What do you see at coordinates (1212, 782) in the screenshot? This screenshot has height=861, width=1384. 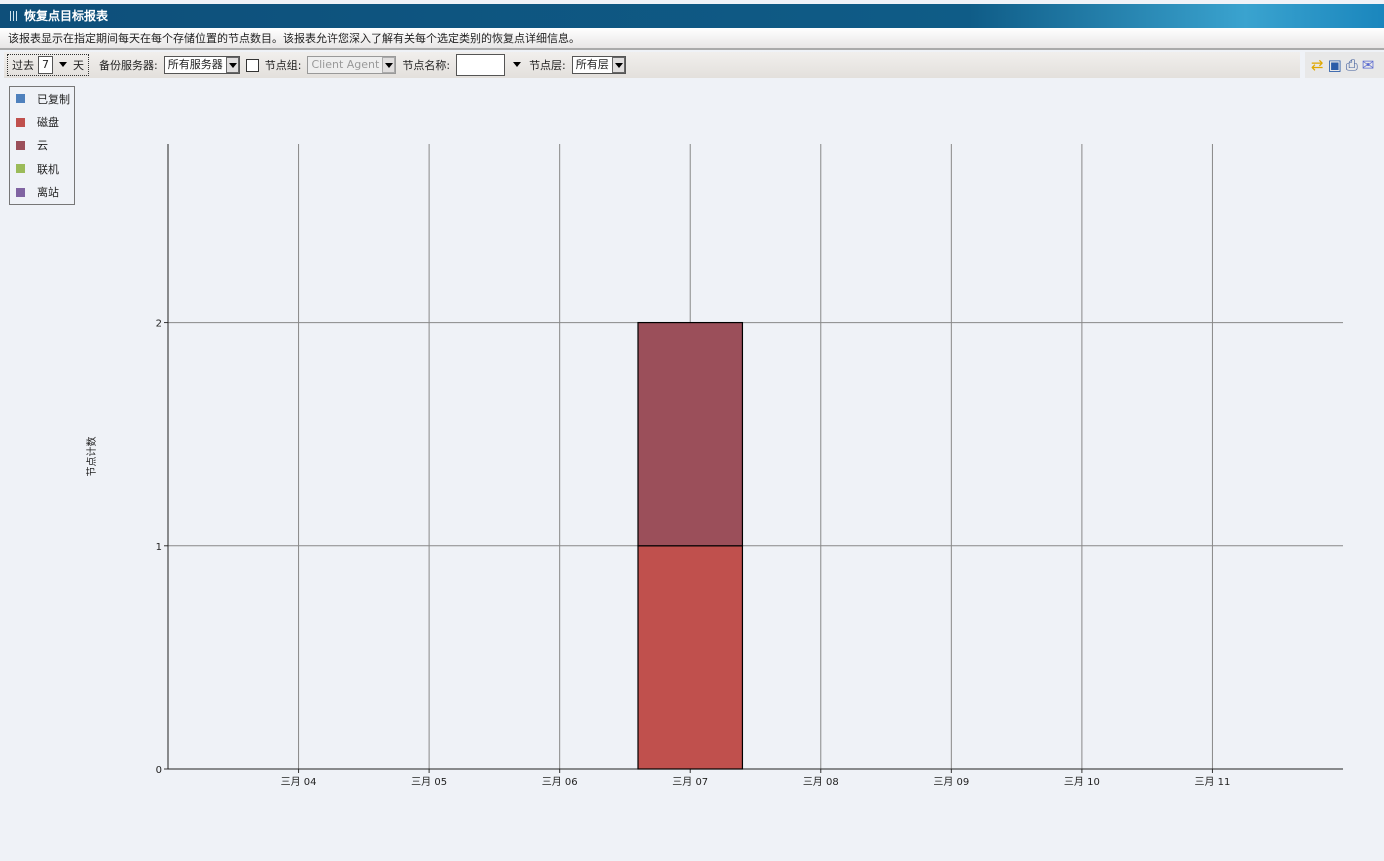 I see `x-tick-label: 三月 11` at bounding box center [1212, 782].